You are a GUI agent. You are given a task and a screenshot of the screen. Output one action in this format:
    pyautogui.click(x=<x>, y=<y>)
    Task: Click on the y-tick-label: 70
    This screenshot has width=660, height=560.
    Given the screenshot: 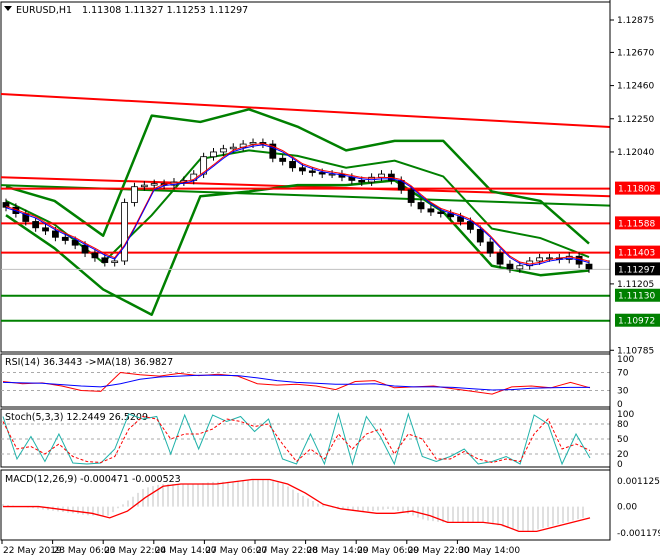 What is the action you would take?
    pyautogui.click(x=623, y=374)
    